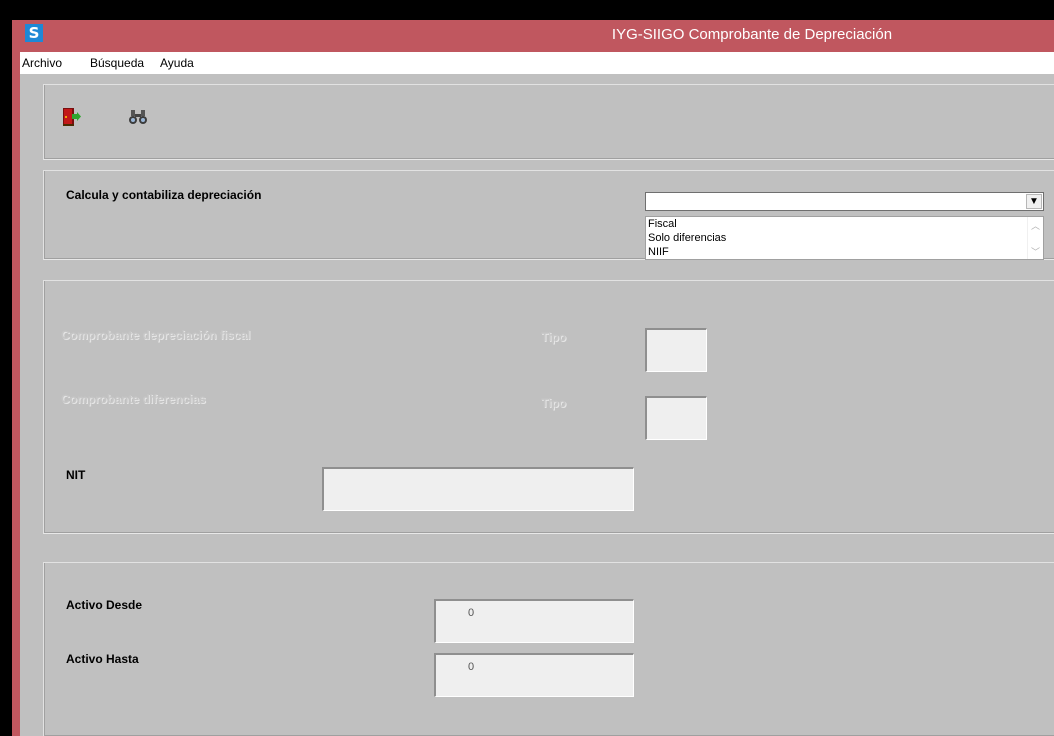  Describe the element at coordinates (104, 605) in the screenshot. I see `asset-from-label: Activo Desde` at that location.